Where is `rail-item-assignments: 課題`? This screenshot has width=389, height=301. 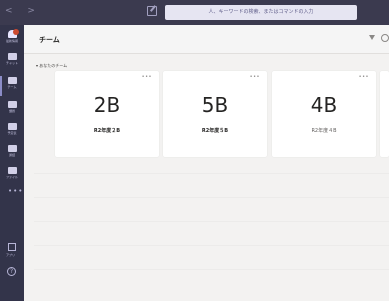
rail-item-assignments: 課題 is located at coordinates (12, 110).